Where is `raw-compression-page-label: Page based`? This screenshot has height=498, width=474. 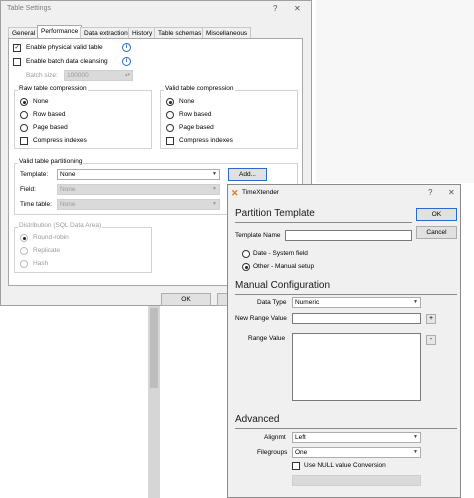 raw-compression-page-label: Page based is located at coordinates (50, 127).